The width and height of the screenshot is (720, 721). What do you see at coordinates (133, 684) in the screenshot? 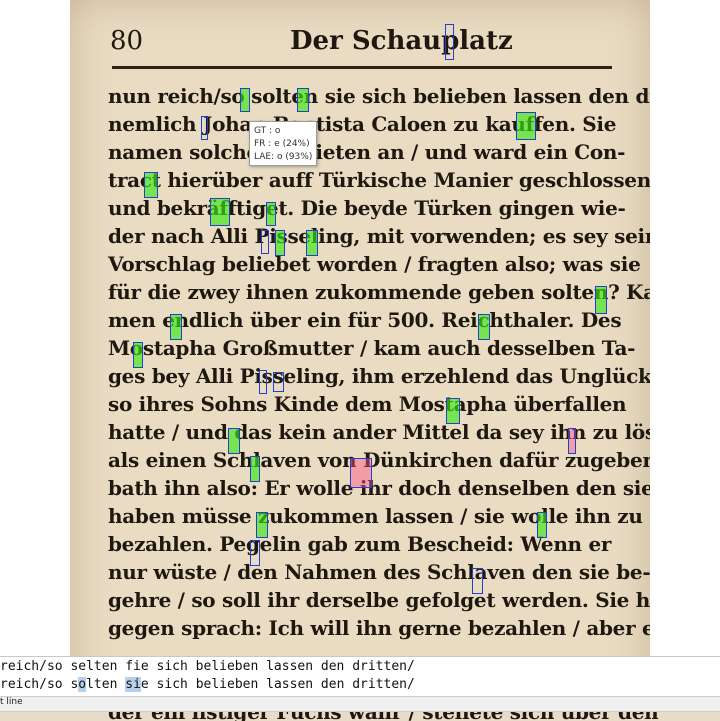
I see `gt-diff-highlight: si` at bounding box center [133, 684].